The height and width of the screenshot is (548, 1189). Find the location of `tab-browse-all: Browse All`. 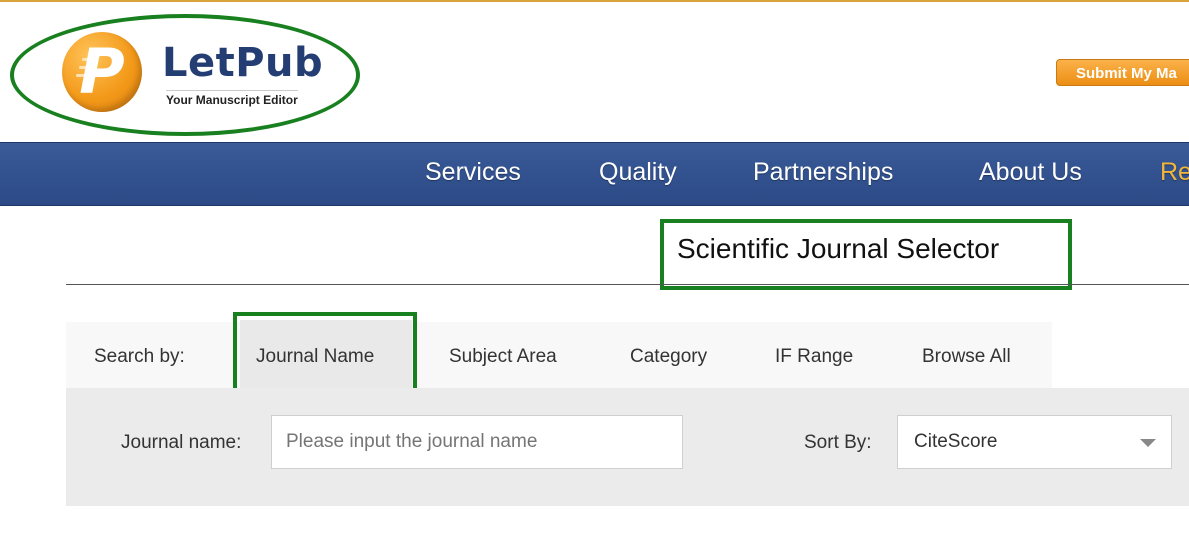

tab-browse-all: Browse All is located at coordinates (966, 357).